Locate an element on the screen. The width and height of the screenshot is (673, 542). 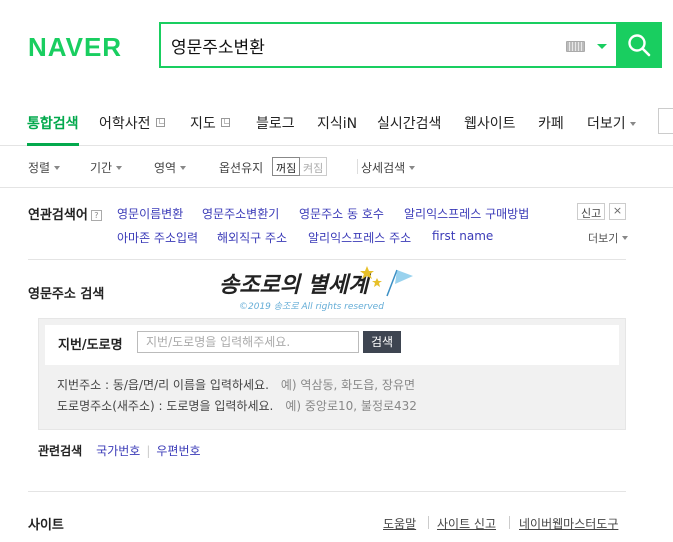
option-keep-label: 옵션유지 is located at coordinates (241, 168).